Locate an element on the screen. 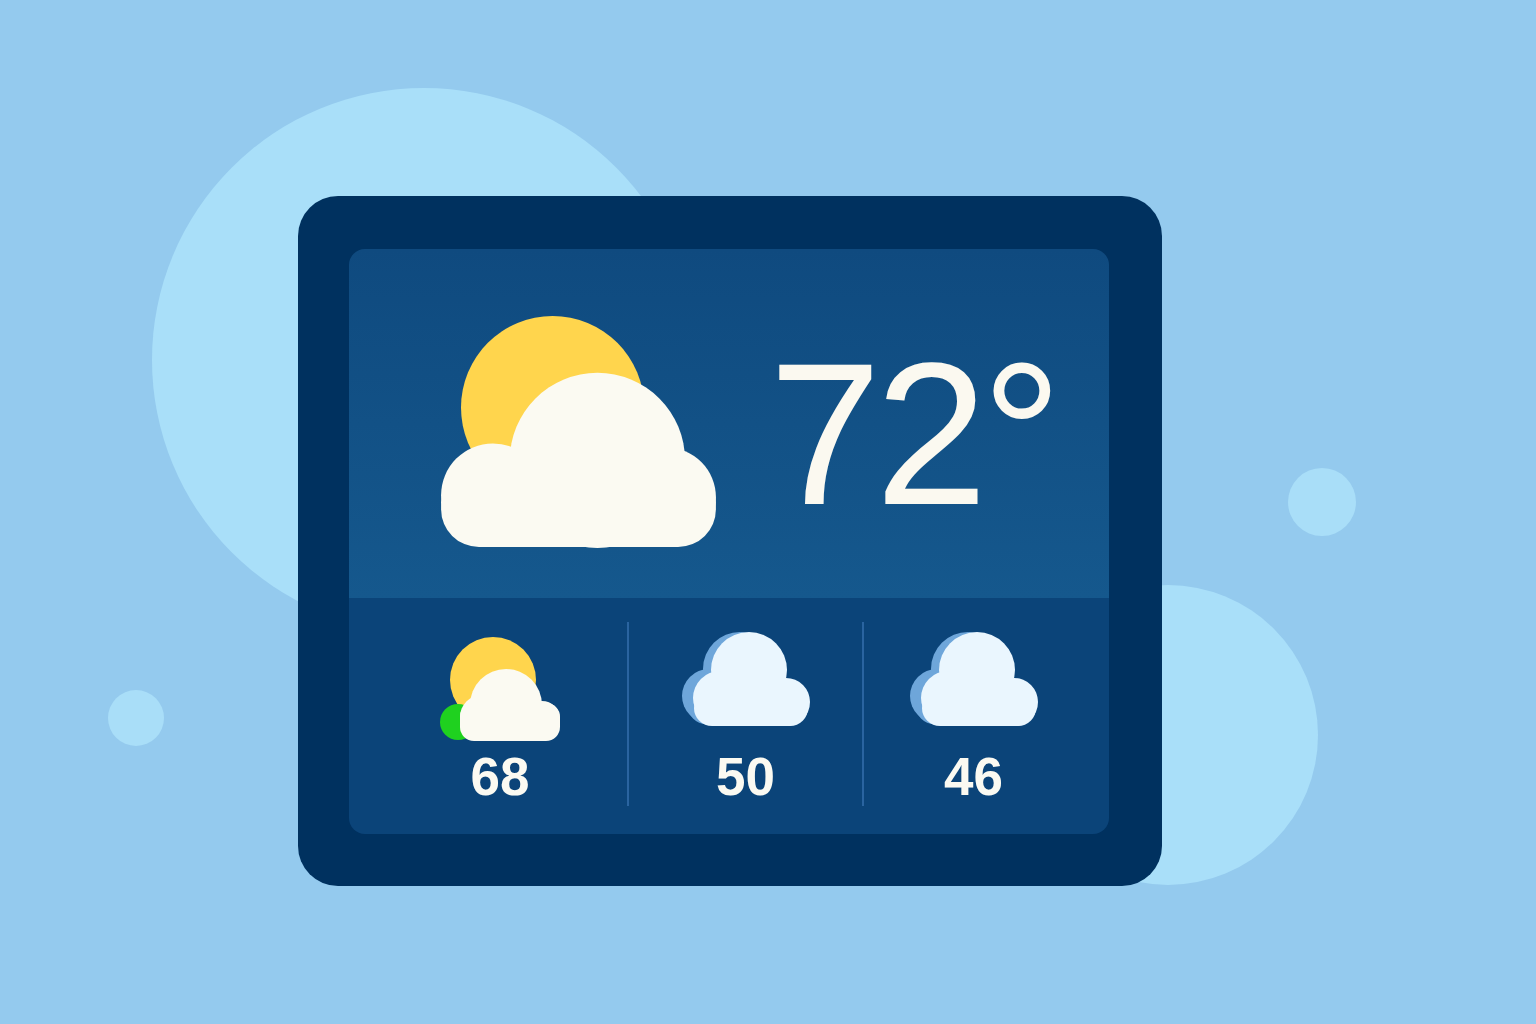 Image resolution: width=1536 pixels, height=1024 pixels. forecast-temperature: 68 is located at coordinates (500, 776).